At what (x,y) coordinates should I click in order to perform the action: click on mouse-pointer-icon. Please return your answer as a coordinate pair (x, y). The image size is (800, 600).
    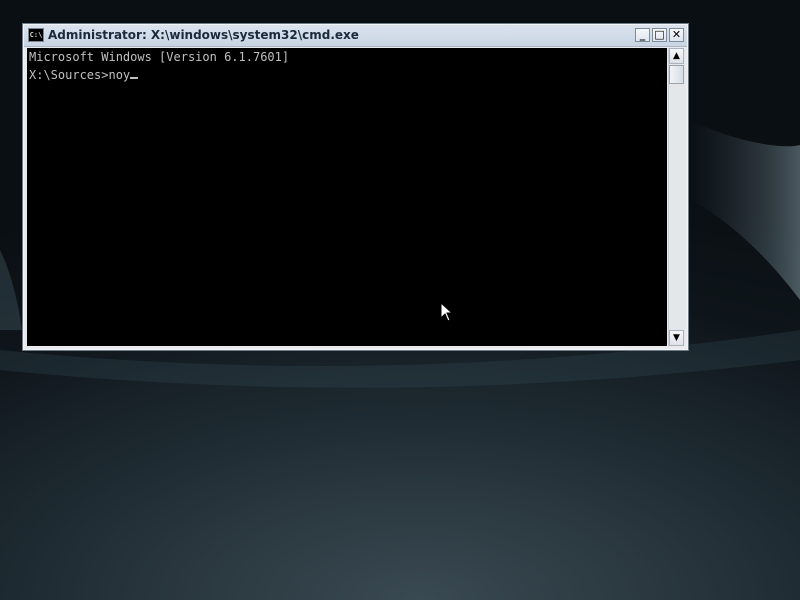
    Looking at the image, I should click on (446, 312).